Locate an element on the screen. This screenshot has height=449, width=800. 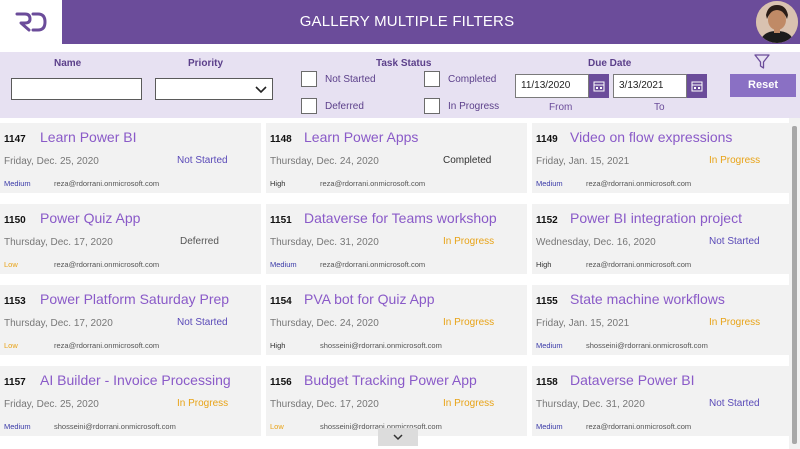
chevron-down-icon is located at coordinates (398, 437).